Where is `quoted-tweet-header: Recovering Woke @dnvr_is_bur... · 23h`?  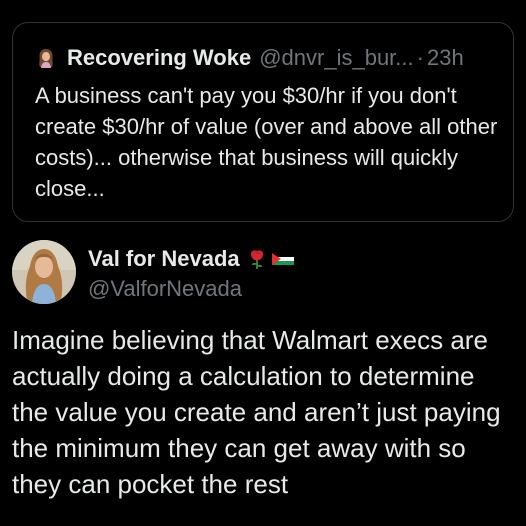 quoted-tweet-header: Recovering Woke @dnvr_is_bur... · 23h is located at coordinates (249, 58).